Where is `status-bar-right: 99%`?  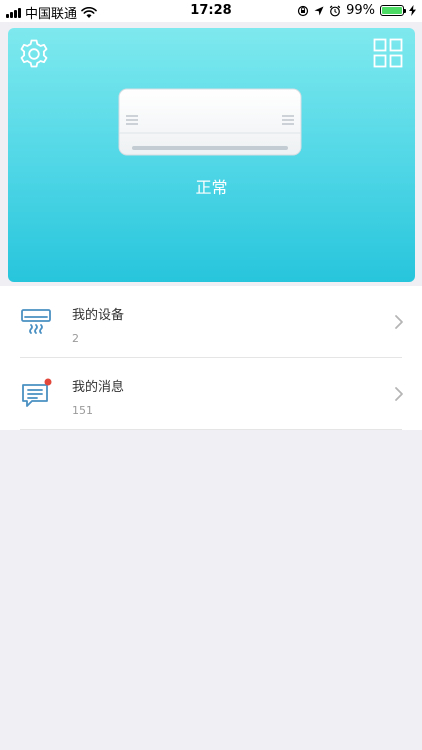 status-bar-right: 99% is located at coordinates (356, 10).